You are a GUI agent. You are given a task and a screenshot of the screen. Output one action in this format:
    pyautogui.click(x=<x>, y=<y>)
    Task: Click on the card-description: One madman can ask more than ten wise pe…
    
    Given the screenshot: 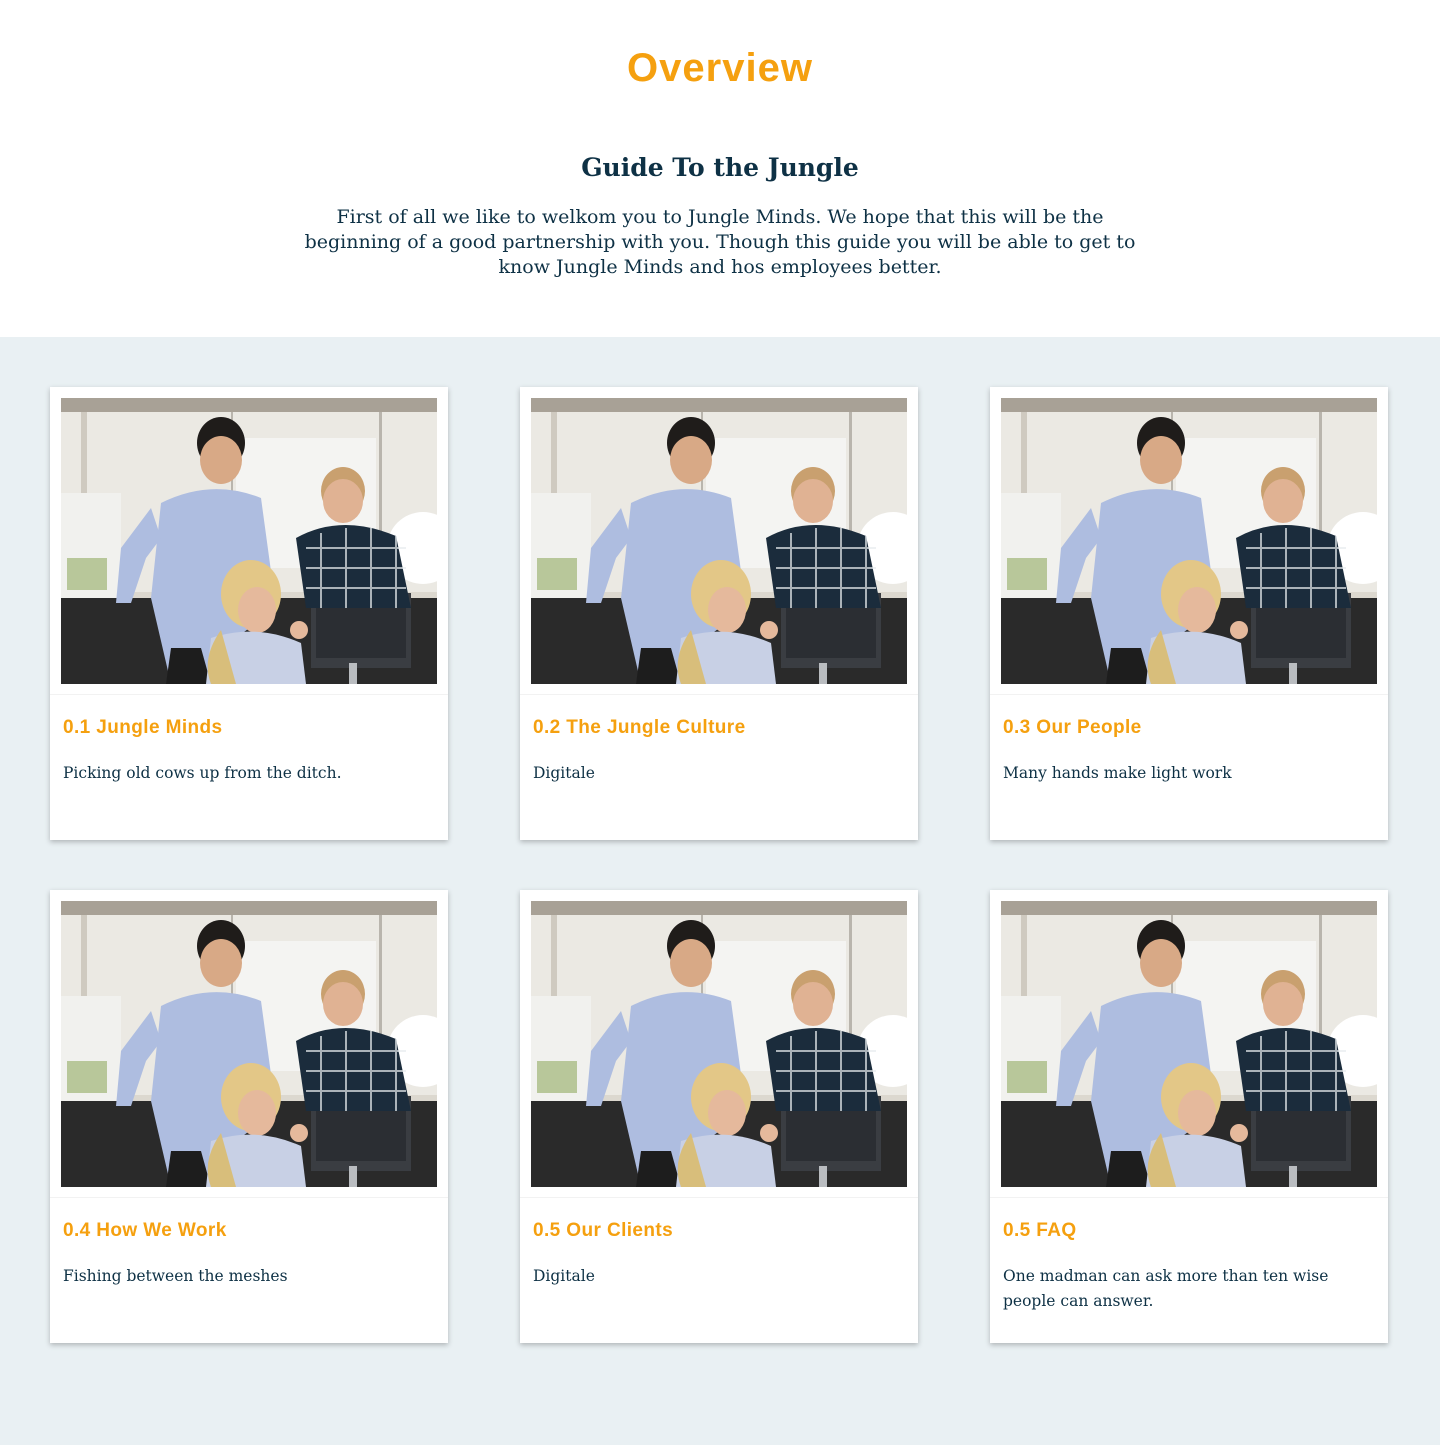 What is the action you would take?
    pyautogui.click(x=1166, y=1288)
    